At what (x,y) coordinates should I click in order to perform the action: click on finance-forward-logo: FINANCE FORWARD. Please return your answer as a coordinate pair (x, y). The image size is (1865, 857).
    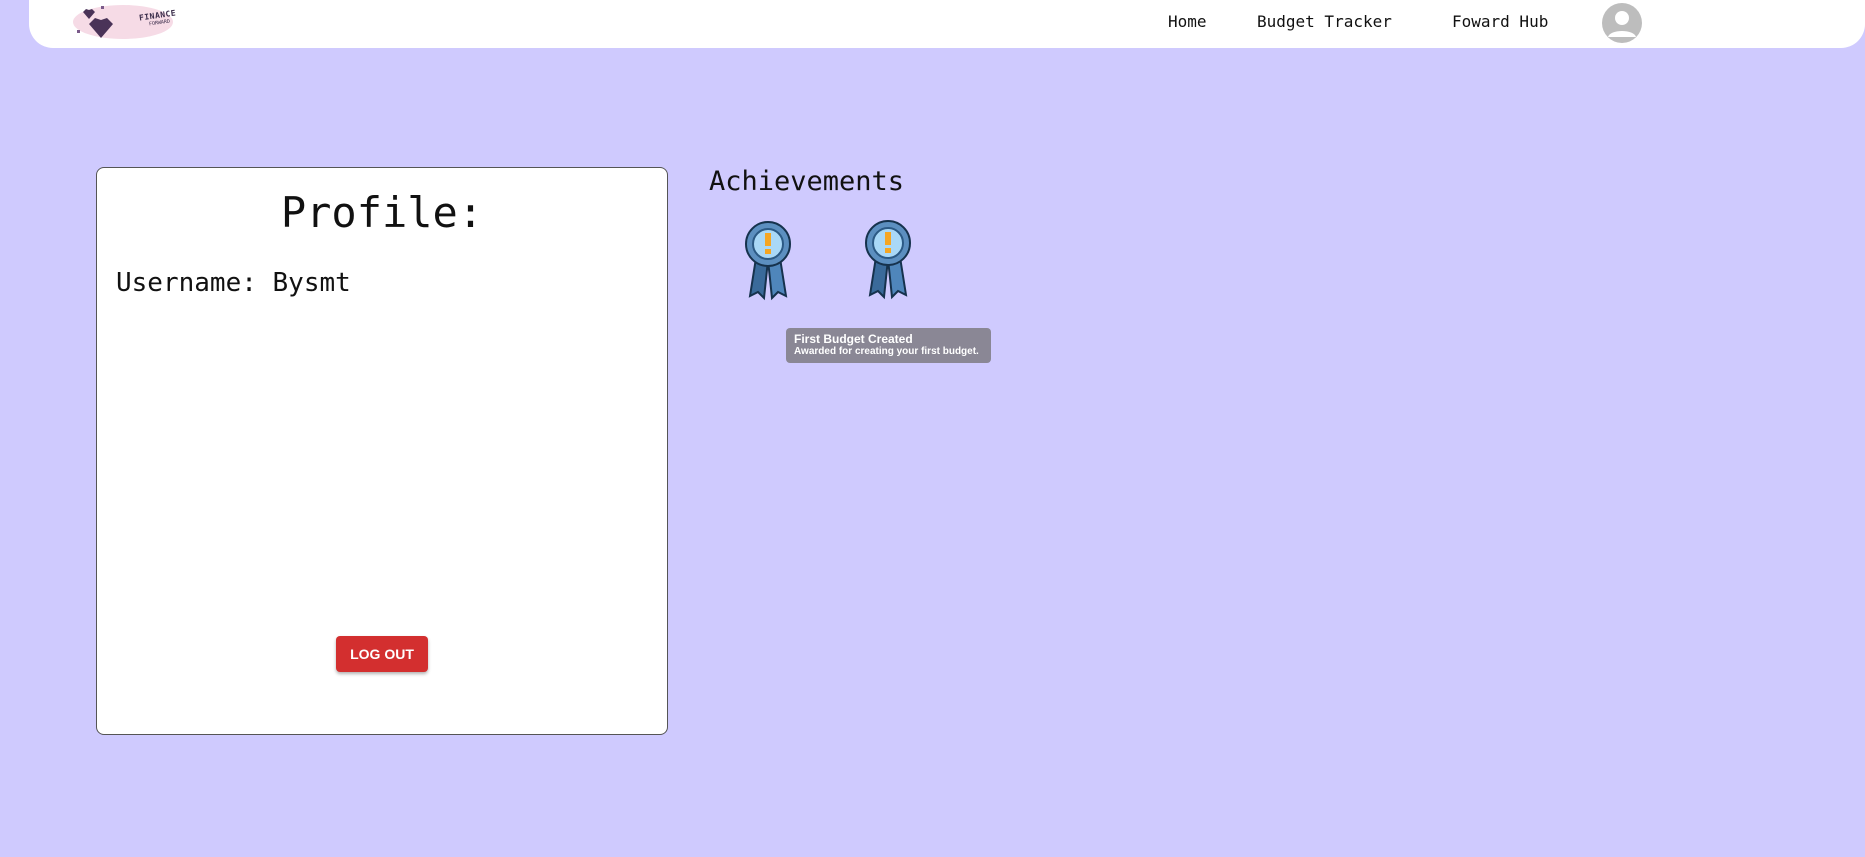
    Looking at the image, I should click on (125, 23).